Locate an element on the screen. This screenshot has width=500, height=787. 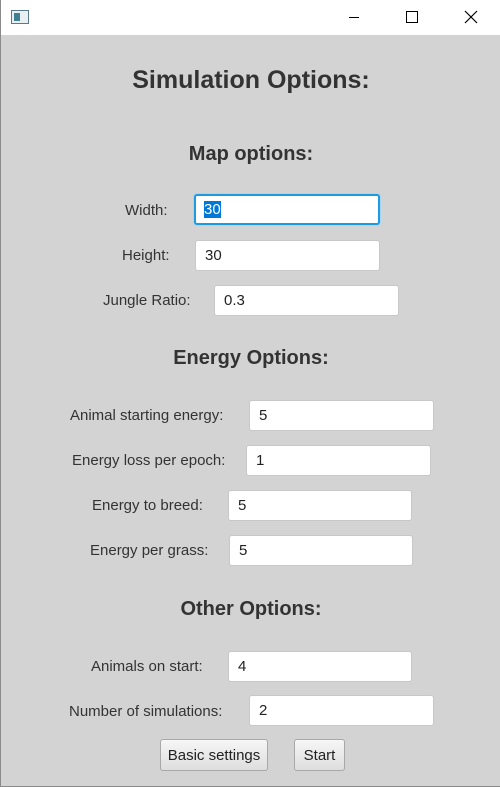
maximize-icon is located at coordinates (412, 17).